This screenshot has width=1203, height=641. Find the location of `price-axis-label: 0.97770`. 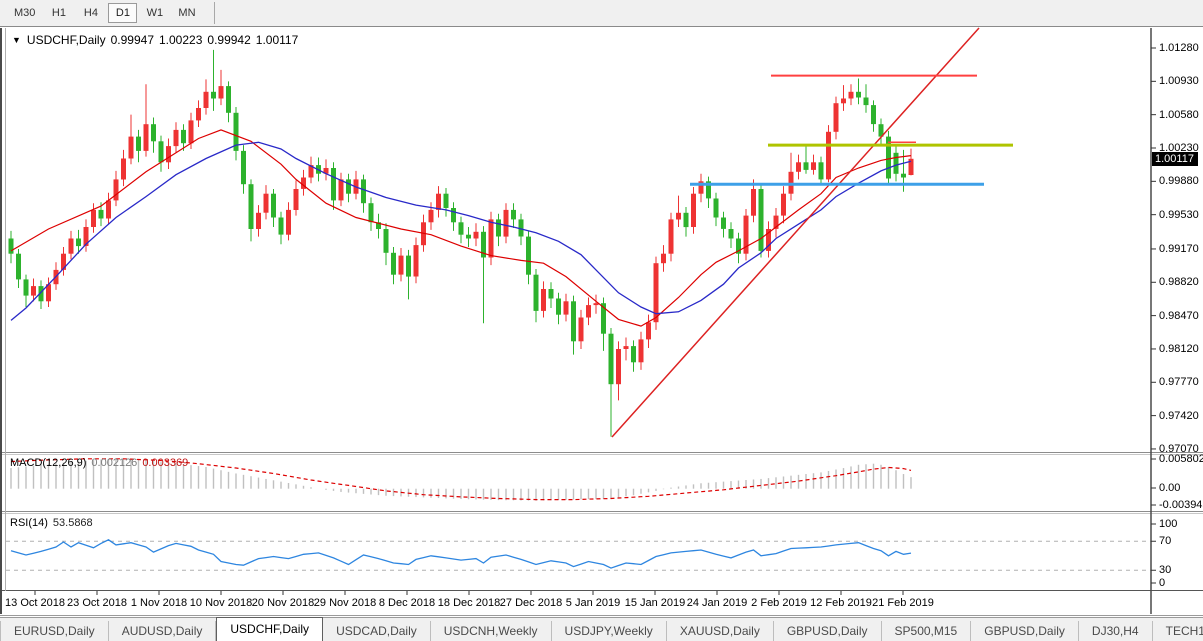

price-axis-label: 0.97770 is located at coordinates (1179, 382).